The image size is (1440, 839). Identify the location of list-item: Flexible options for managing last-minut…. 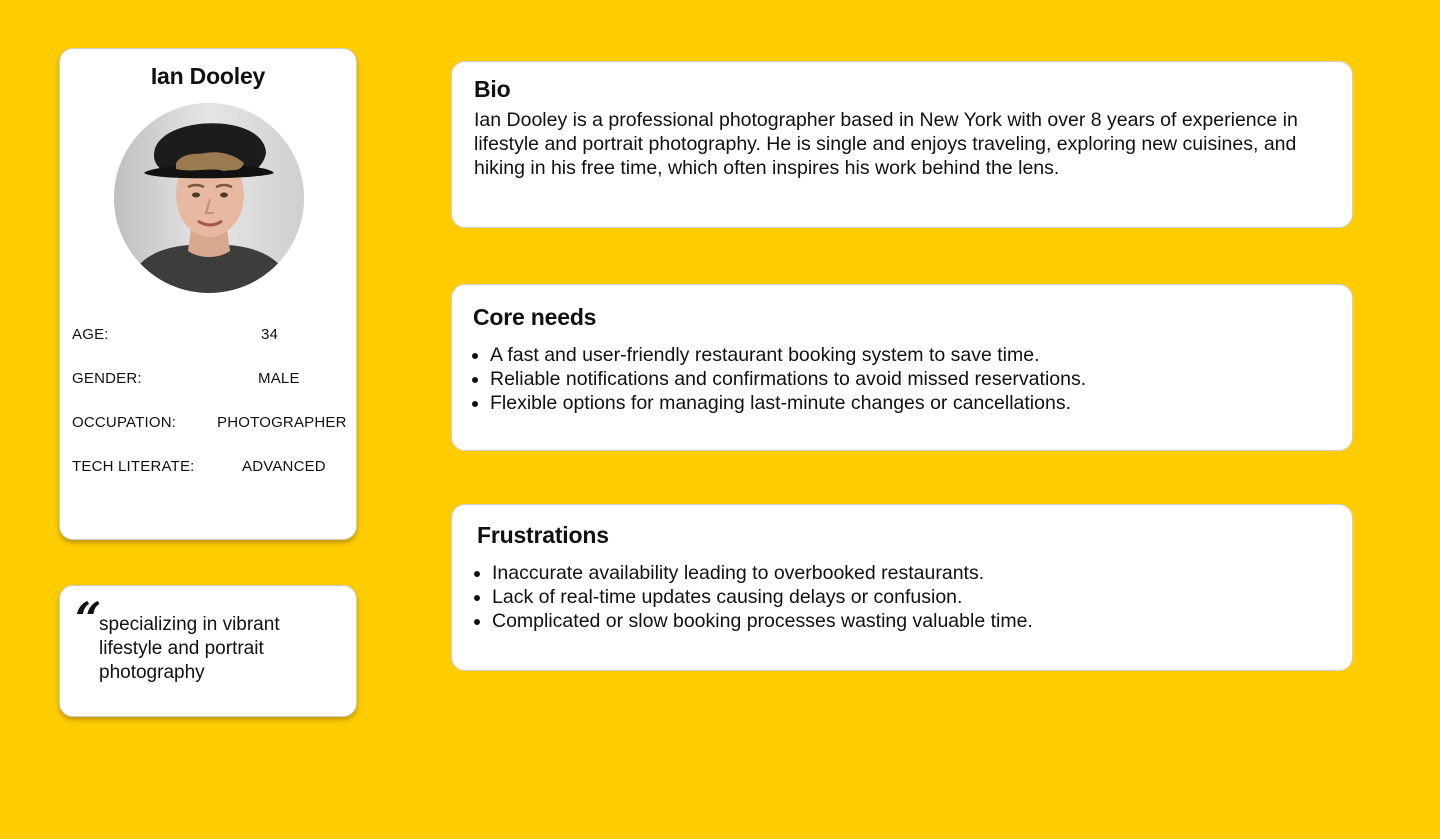
(788, 403).